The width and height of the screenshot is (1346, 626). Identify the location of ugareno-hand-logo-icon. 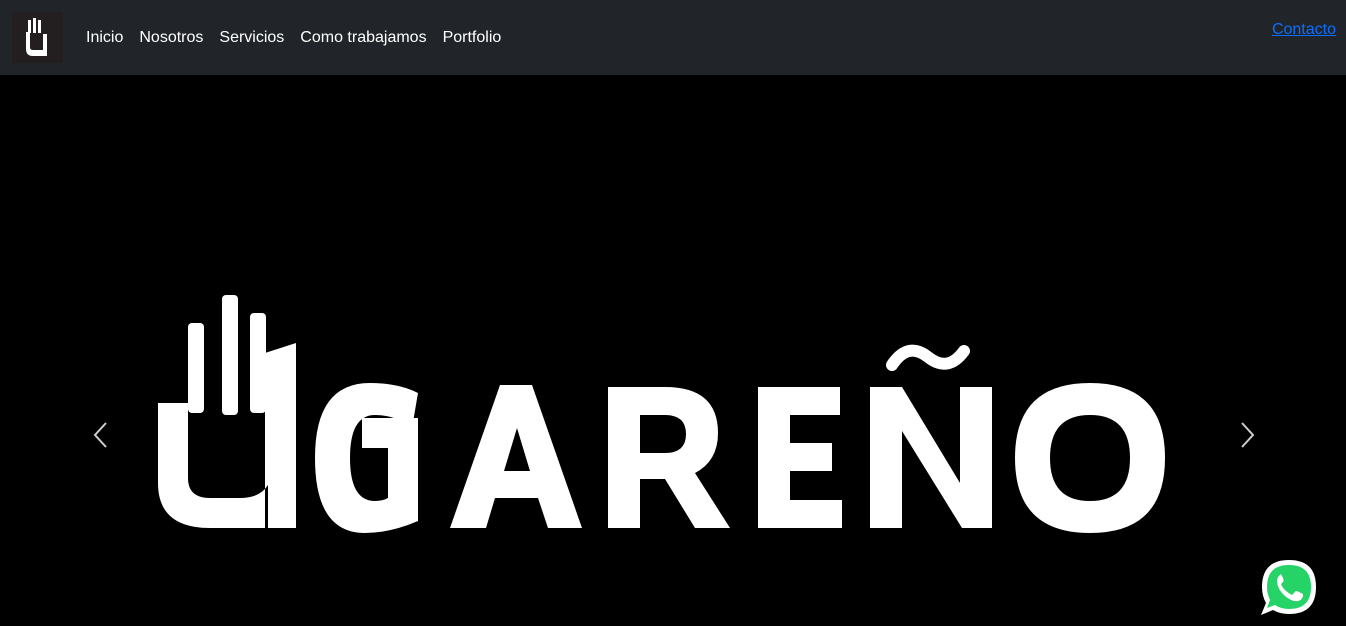
(36, 37).